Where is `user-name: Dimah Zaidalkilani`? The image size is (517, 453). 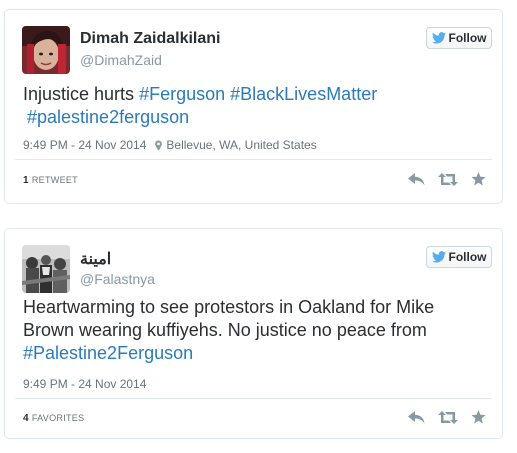
user-name: Dimah Zaidalkilani is located at coordinates (150, 39).